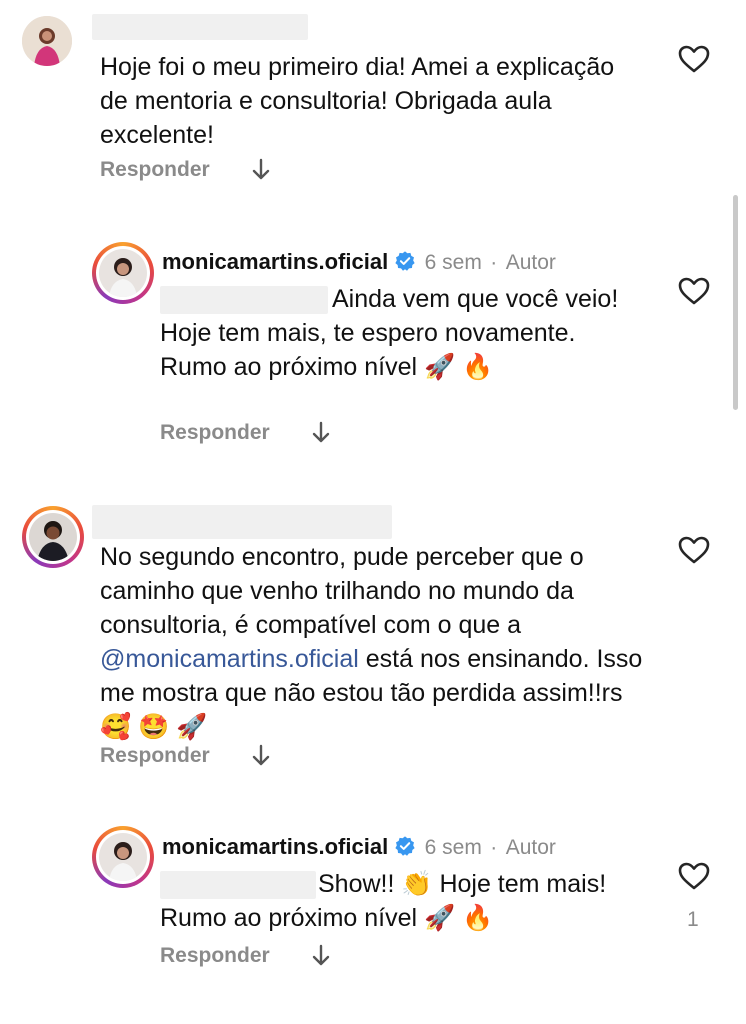 The height and width of the screenshot is (1024, 746). I want to click on mention-link: @monicamartins.oficial, so click(229, 659).